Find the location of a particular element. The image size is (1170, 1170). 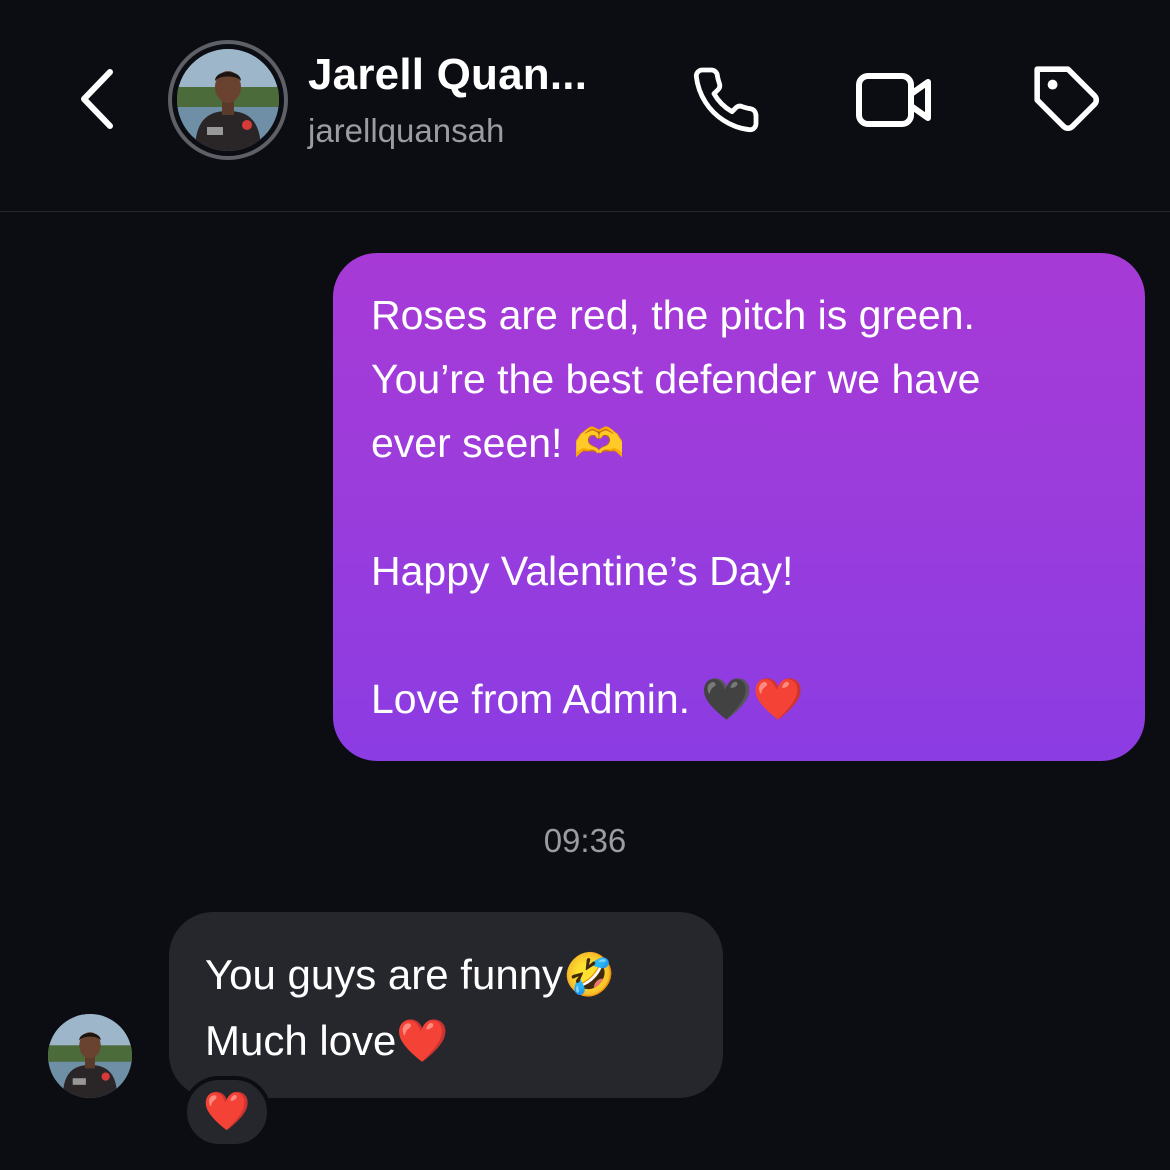

video-call-button is located at coordinates (894, 100).